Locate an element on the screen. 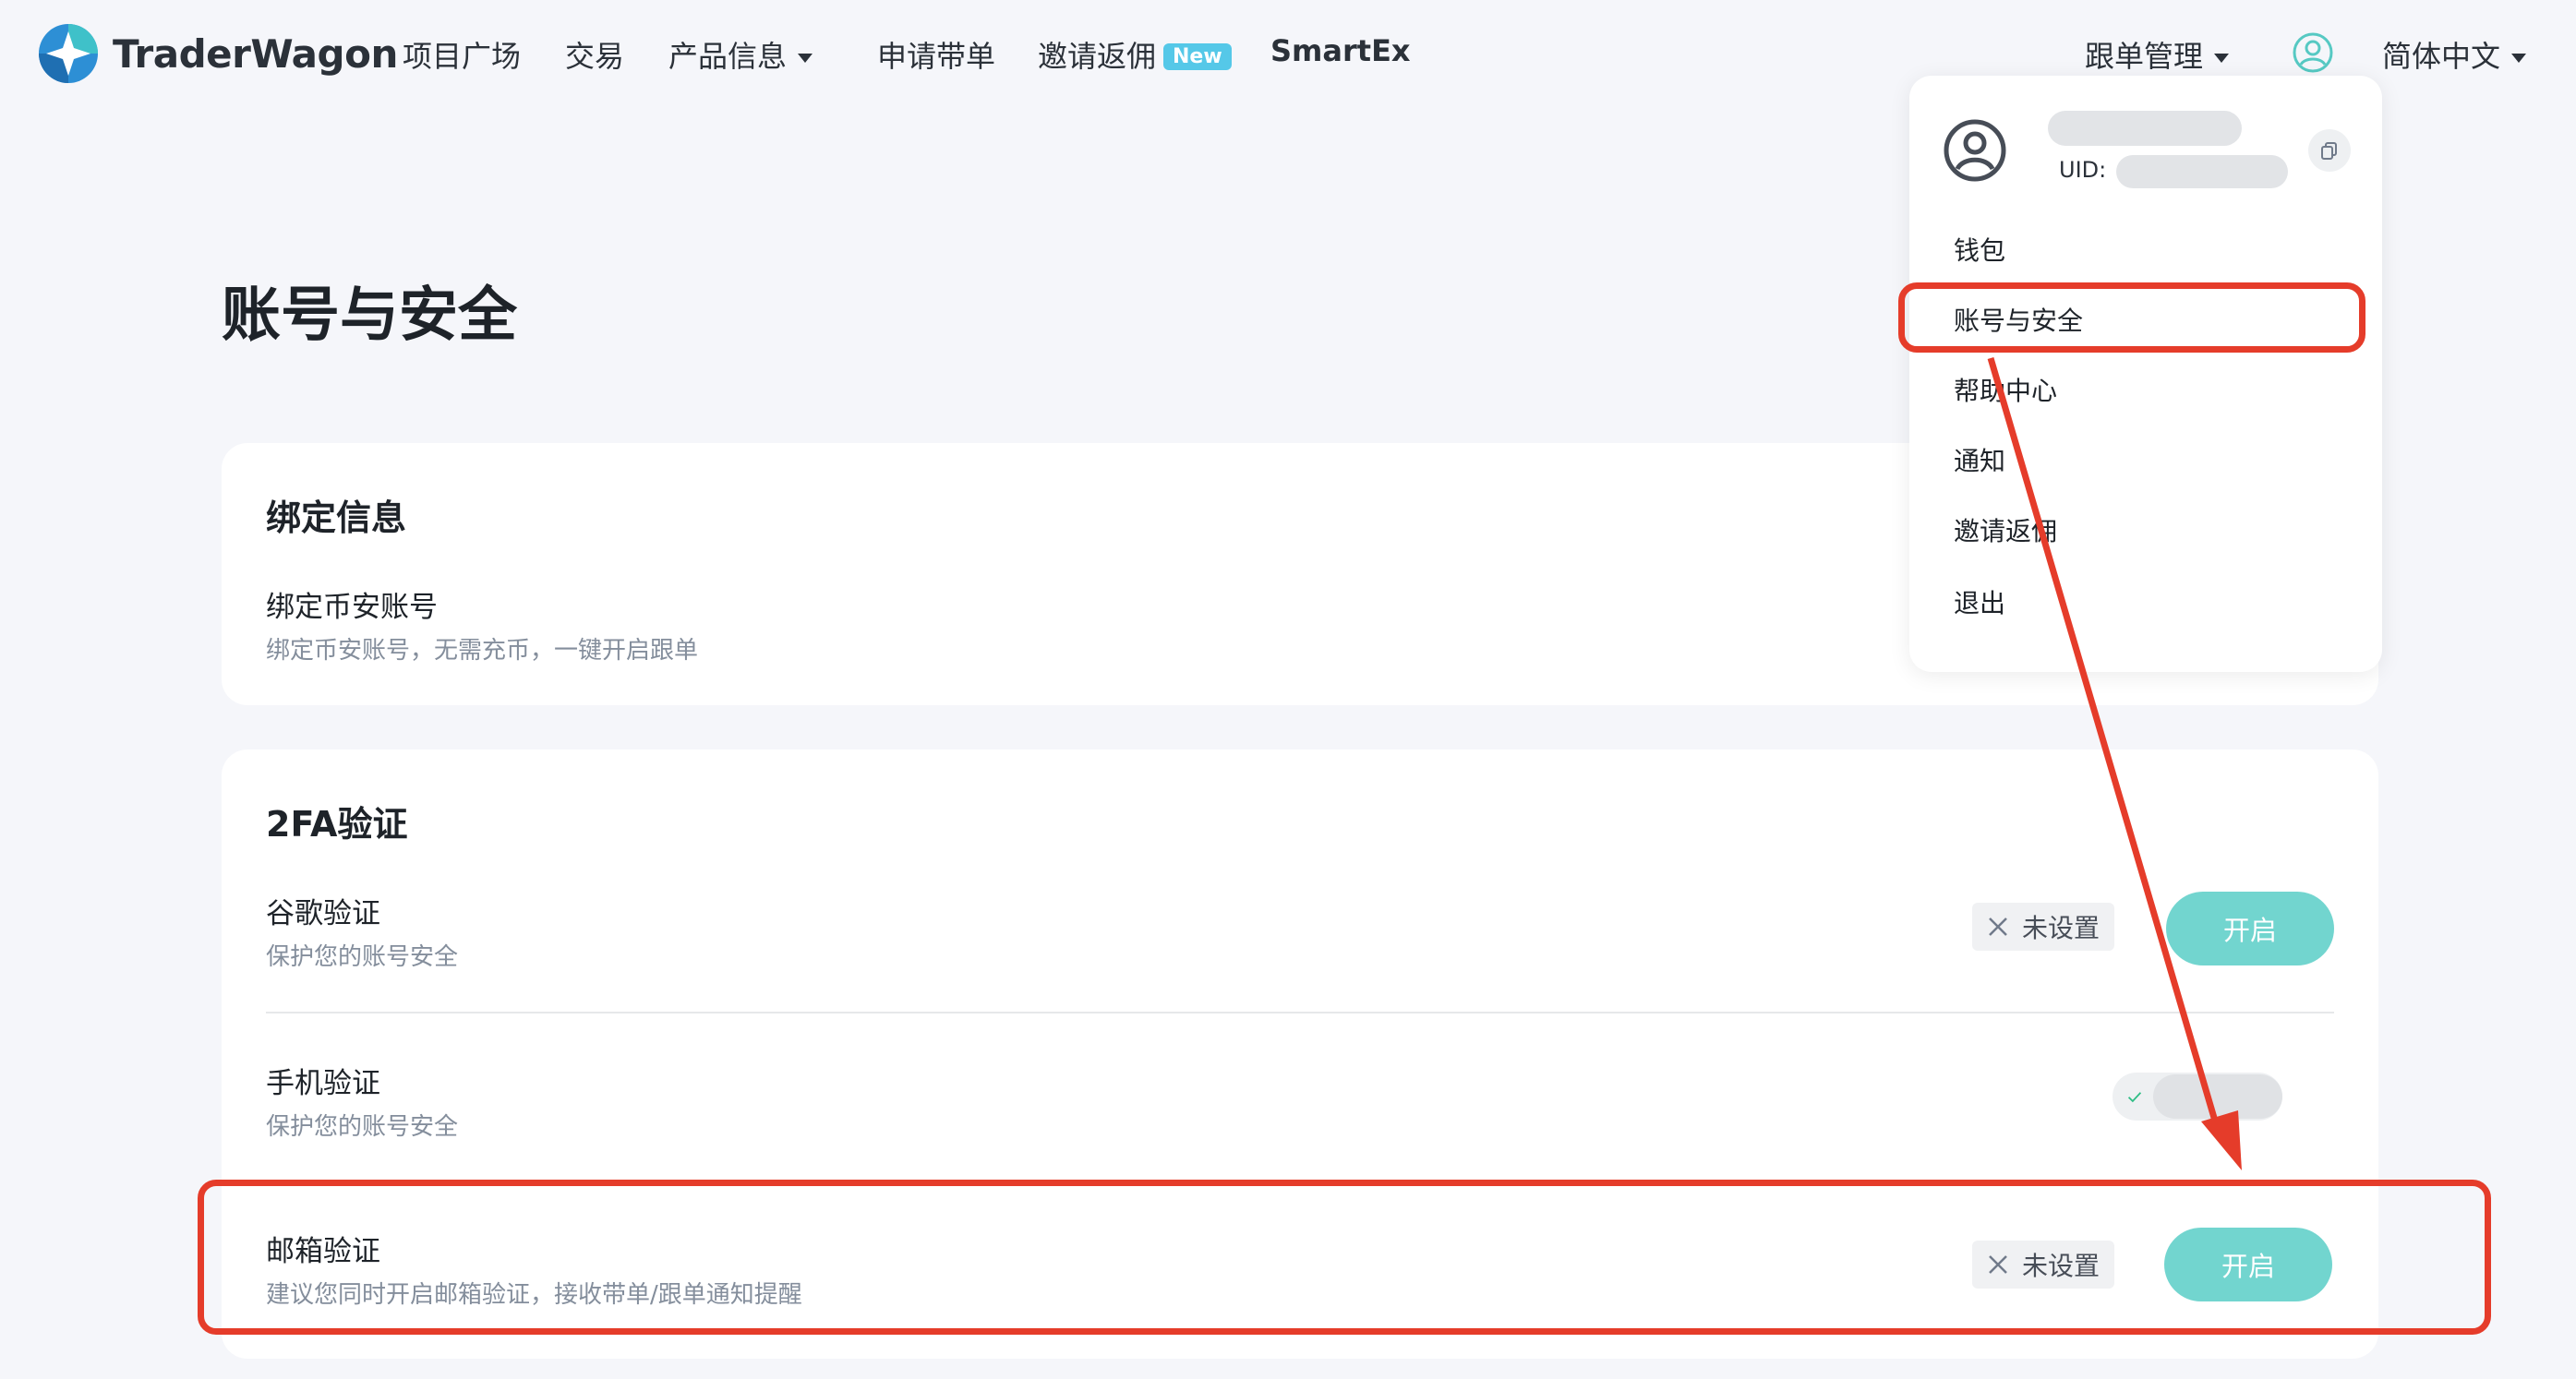  user-dropdown-menu: UID: 钱包 账号与安全 帮助中心 通知 邀请返佣 退出 is located at coordinates (2145, 374).